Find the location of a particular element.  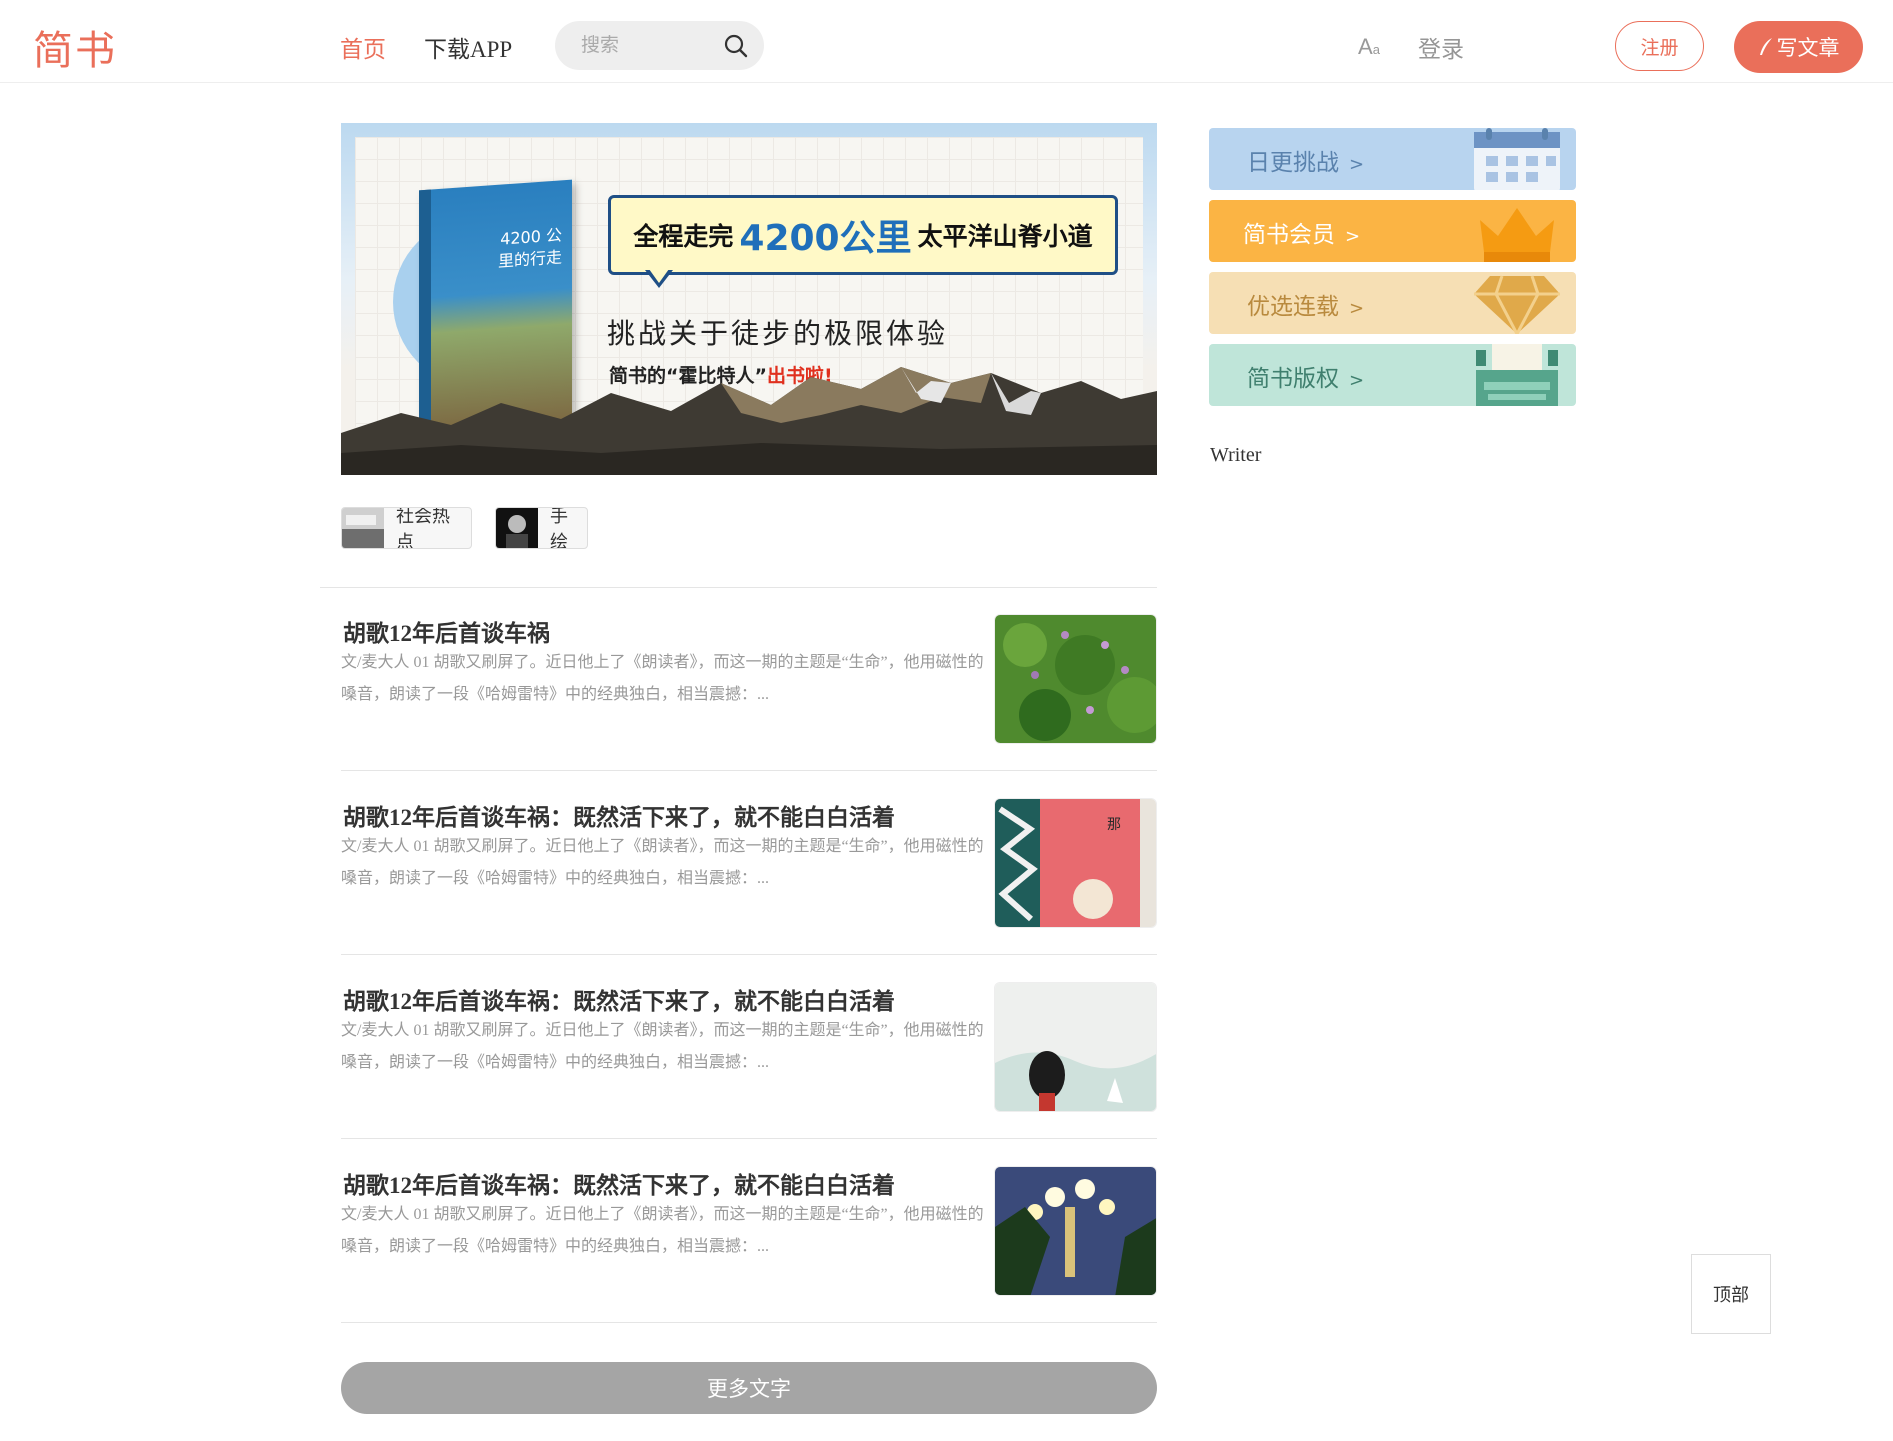

topic-tag-label: 手绘 is located at coordinates (559, 528).